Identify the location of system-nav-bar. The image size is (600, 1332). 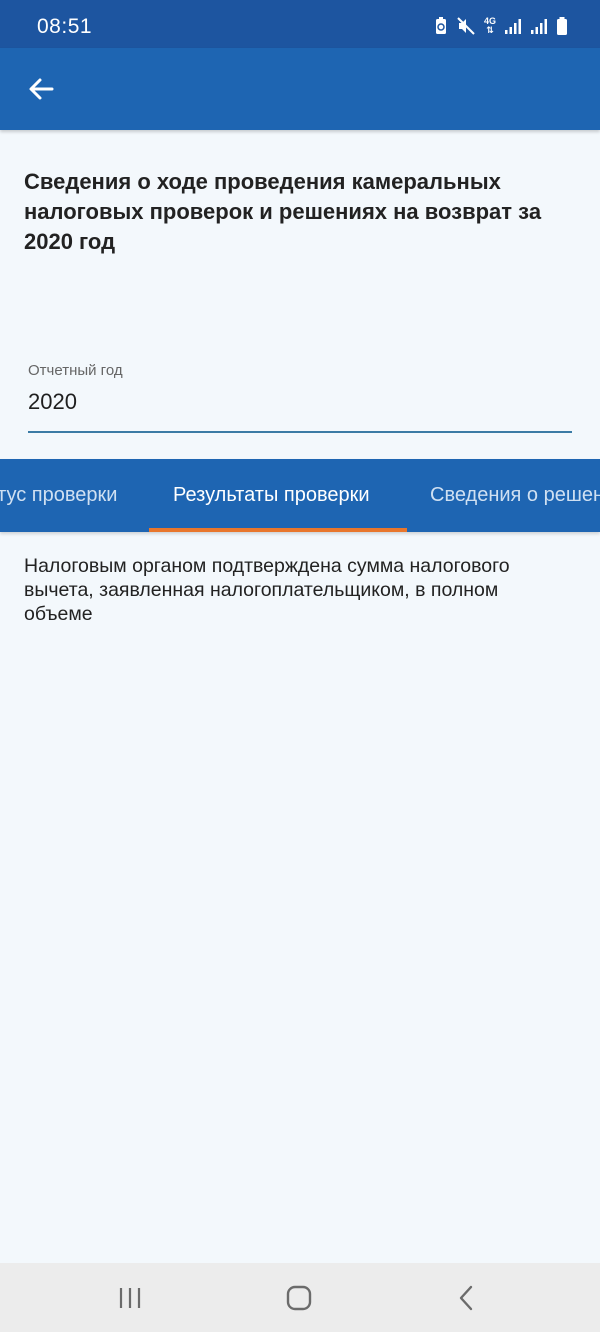
(300, 1297).